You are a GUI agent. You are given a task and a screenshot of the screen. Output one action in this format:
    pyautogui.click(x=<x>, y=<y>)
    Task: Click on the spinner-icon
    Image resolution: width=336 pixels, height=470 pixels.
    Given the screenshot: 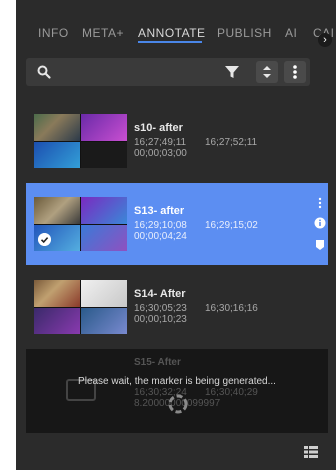 What is the action you would take?
    pyautogui.click(x=178, y=404)
    